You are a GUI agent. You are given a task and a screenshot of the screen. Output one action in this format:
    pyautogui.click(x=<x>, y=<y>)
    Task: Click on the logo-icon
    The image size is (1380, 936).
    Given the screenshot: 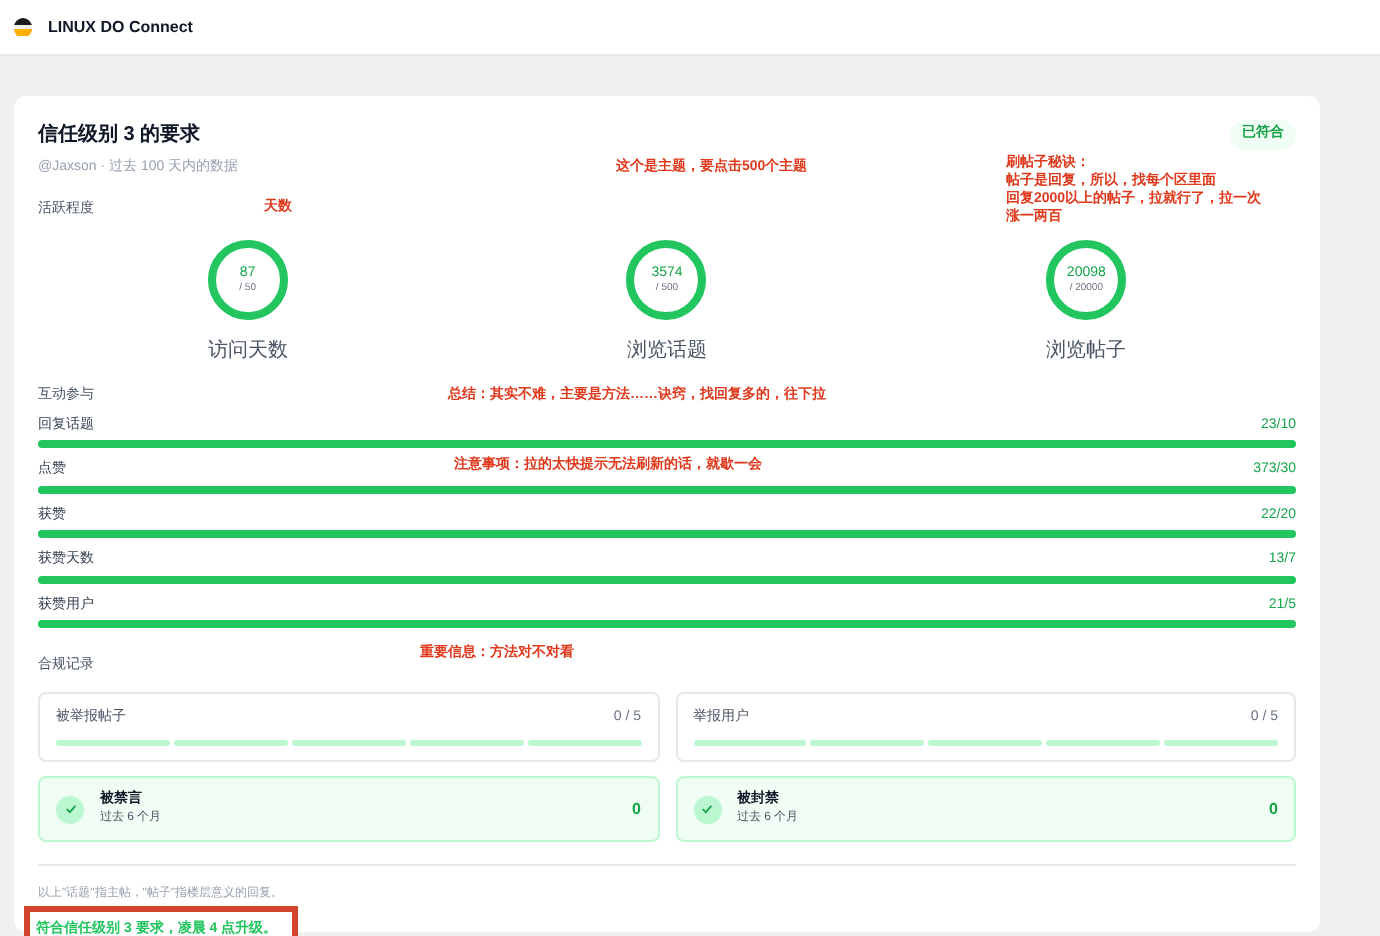 What is the action you would take?
    pyautogui.click(x=23, y=27)
    